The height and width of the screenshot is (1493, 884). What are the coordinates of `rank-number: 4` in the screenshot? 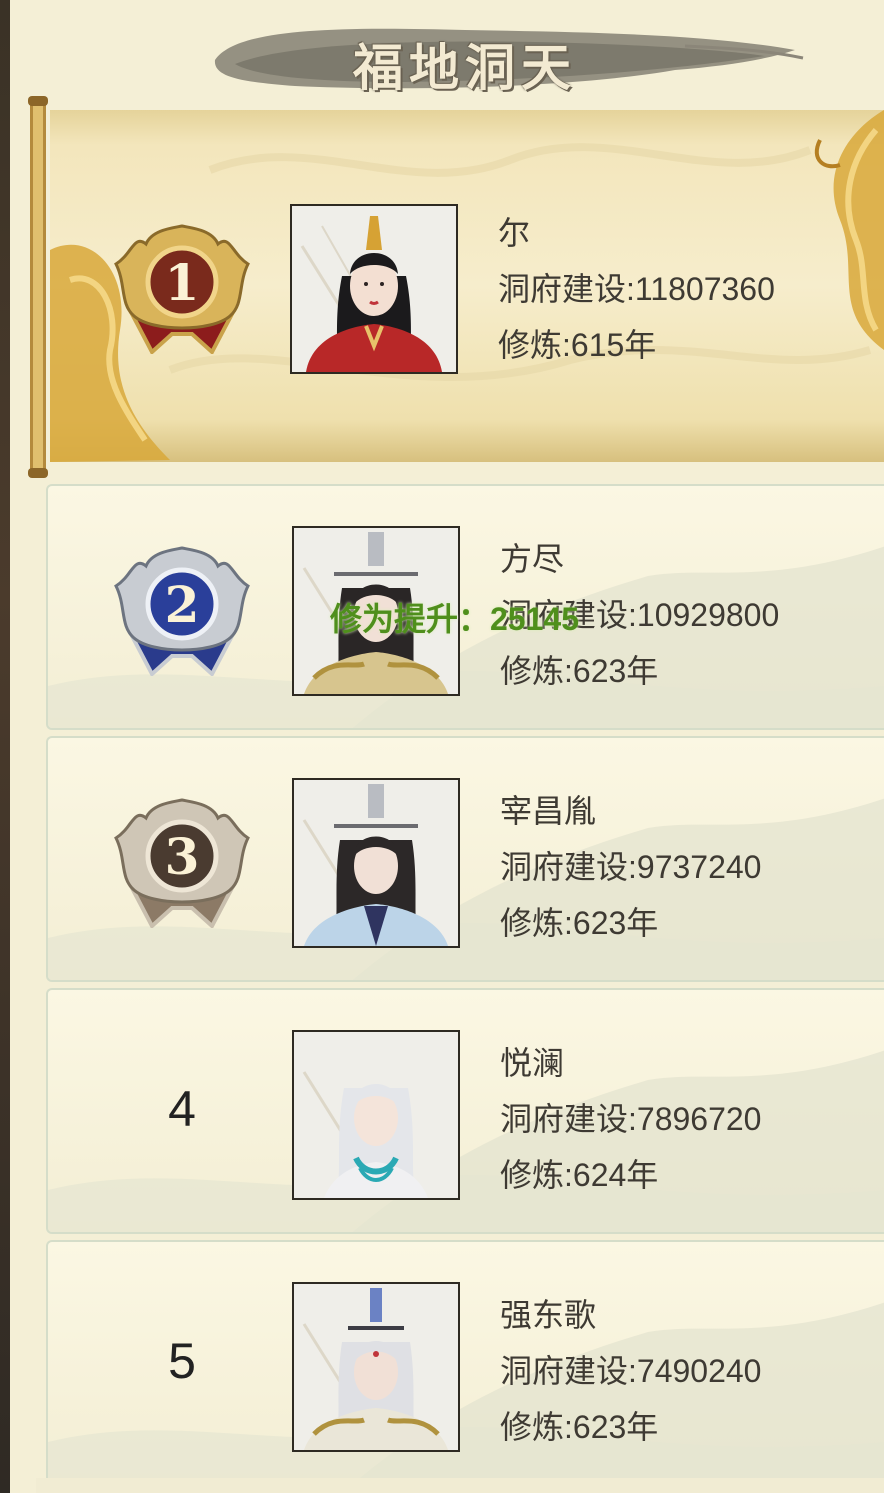 It's located at (182, 1109).